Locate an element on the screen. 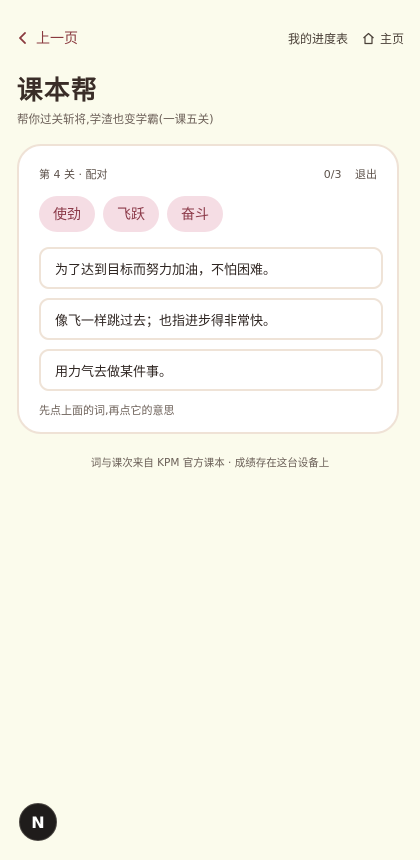  meaning-option: 像飞一样跳过去；也指进步得非常快。 is located at coordinates (211, 319).